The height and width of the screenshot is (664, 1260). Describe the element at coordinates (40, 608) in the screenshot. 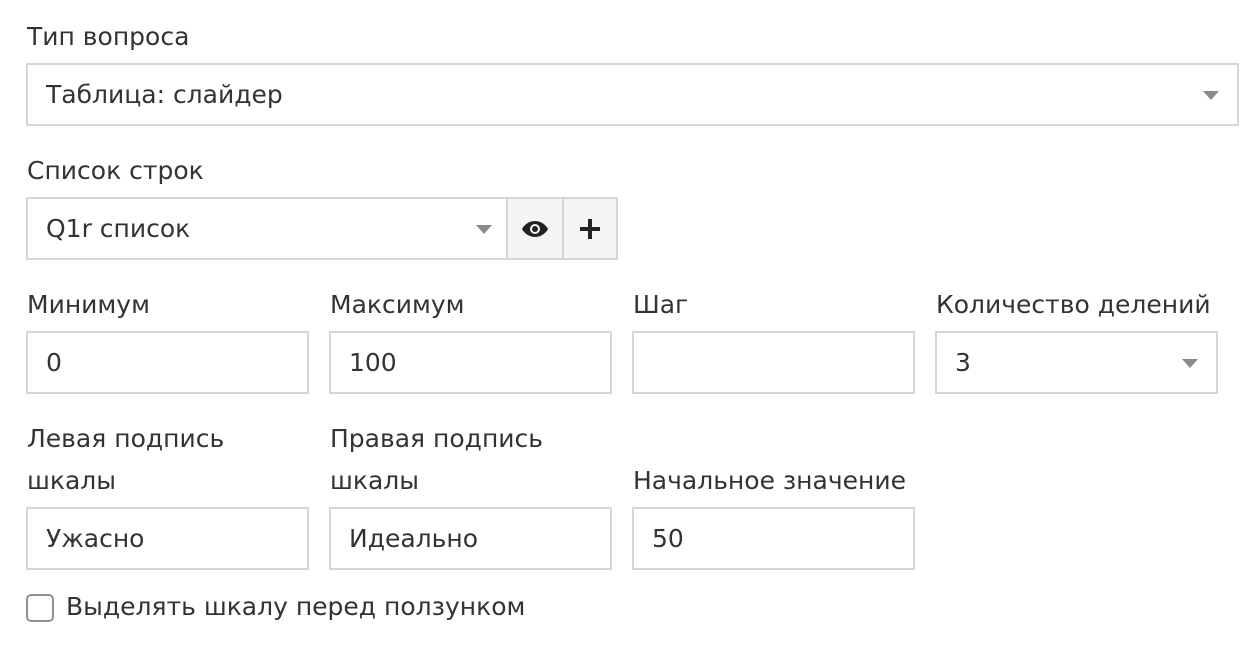

I see `highlight-scale-checkbox` at that location.